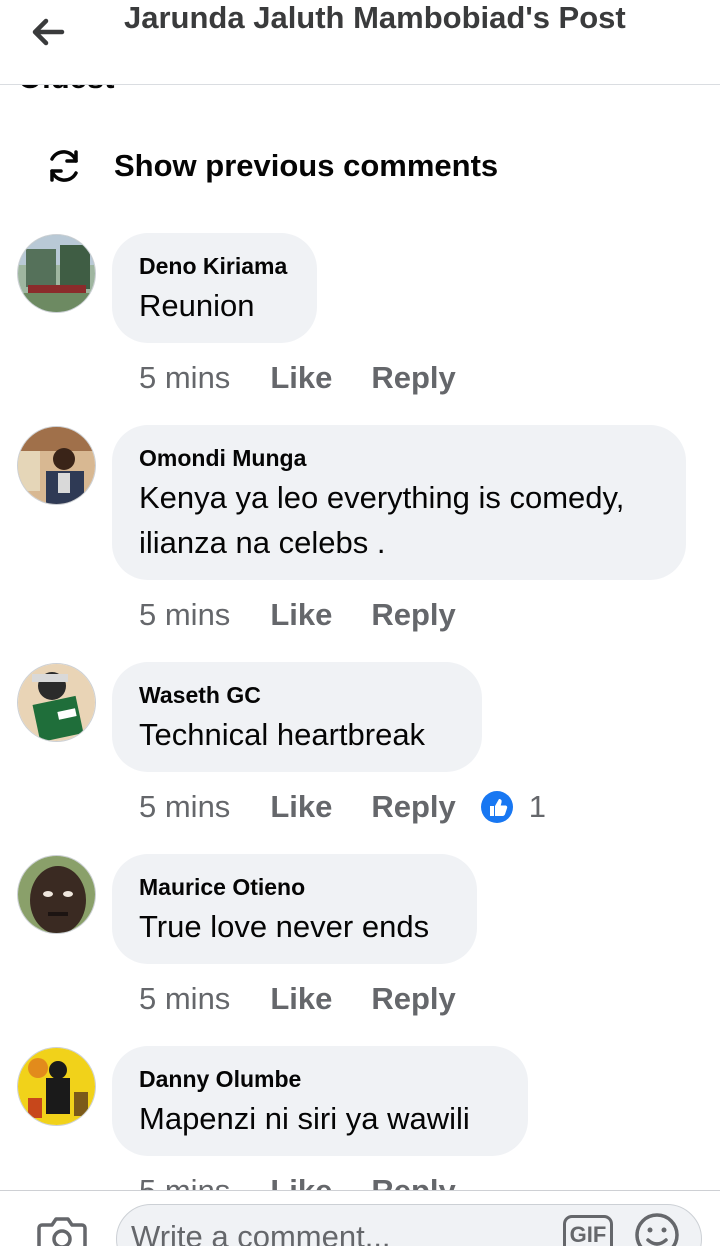 This screenshot has width=720, height=1246. Describe the element at coordinates (64, 166) in the screenshot. I see `refresh-icon` at that location.